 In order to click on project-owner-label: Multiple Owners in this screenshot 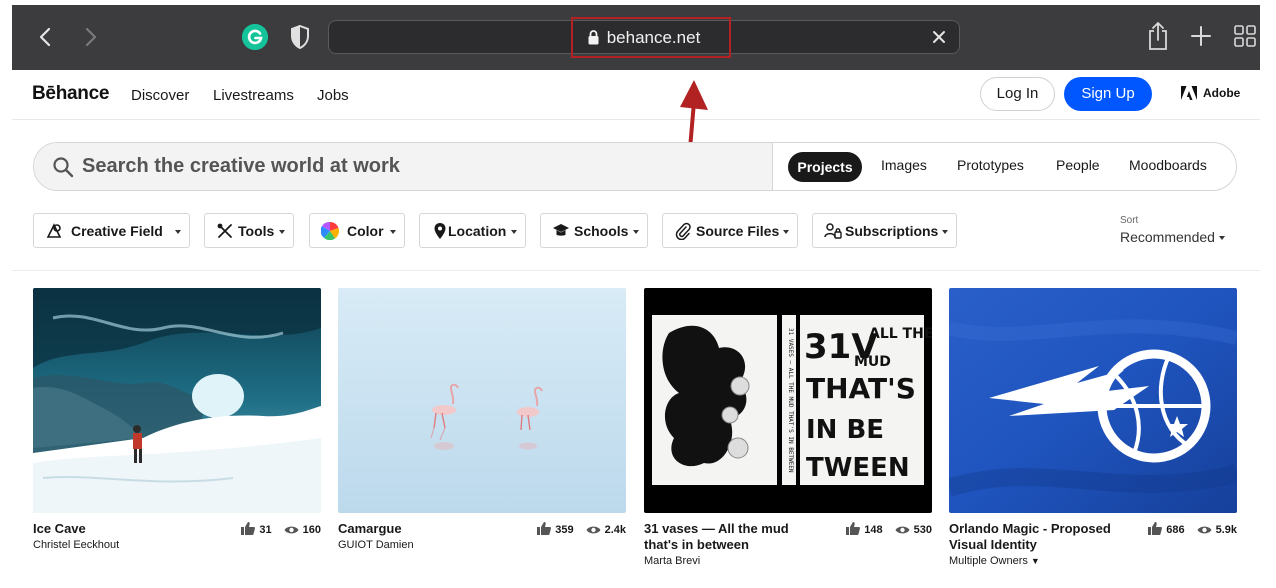, I will do `click(988, 561)`.